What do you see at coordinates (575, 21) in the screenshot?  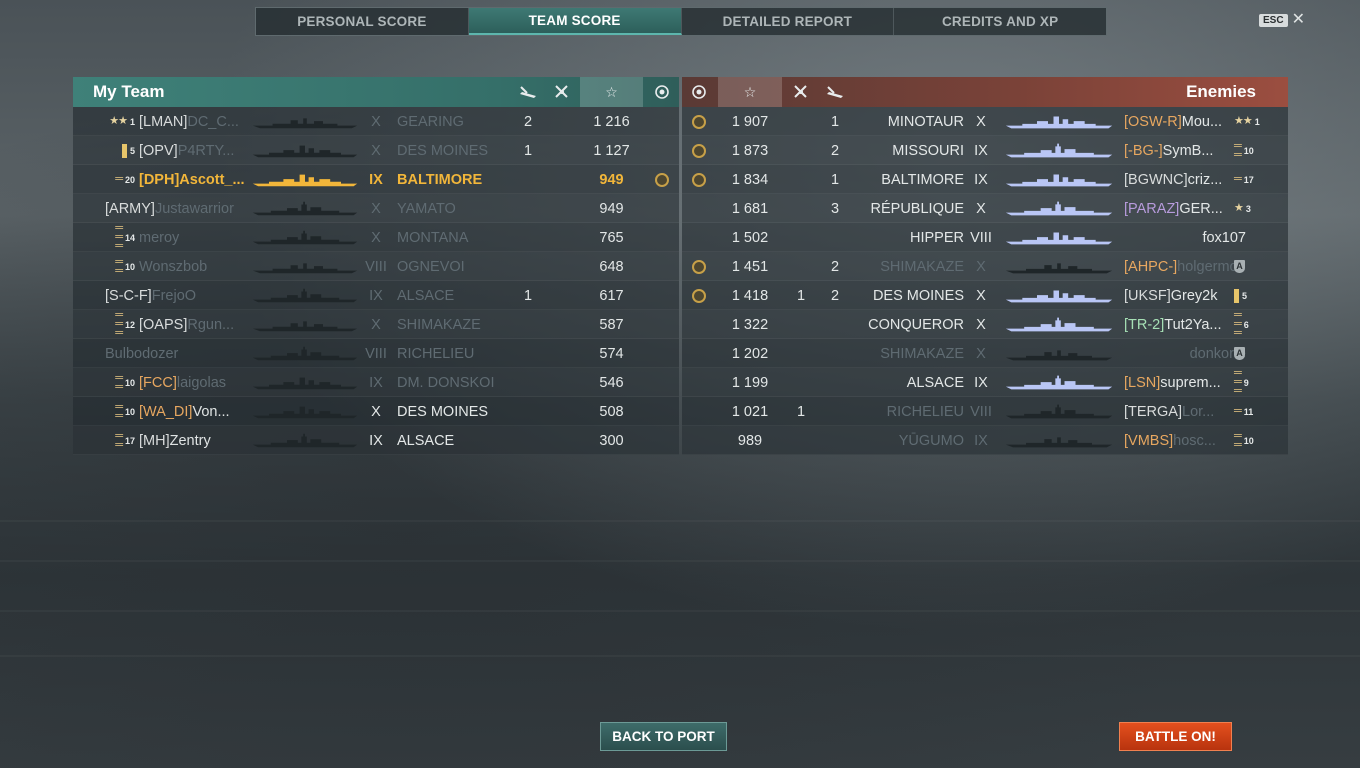 I see `tab-team-score: TEAM SCORE` at bounding box center [575, 21].